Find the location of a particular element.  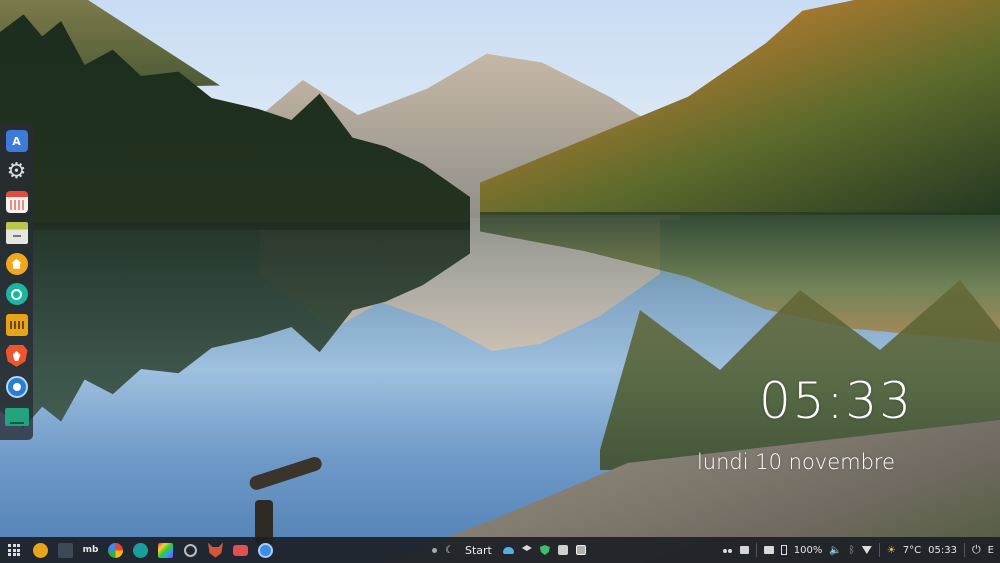

camera-icon is located at coordinates (240, 550).